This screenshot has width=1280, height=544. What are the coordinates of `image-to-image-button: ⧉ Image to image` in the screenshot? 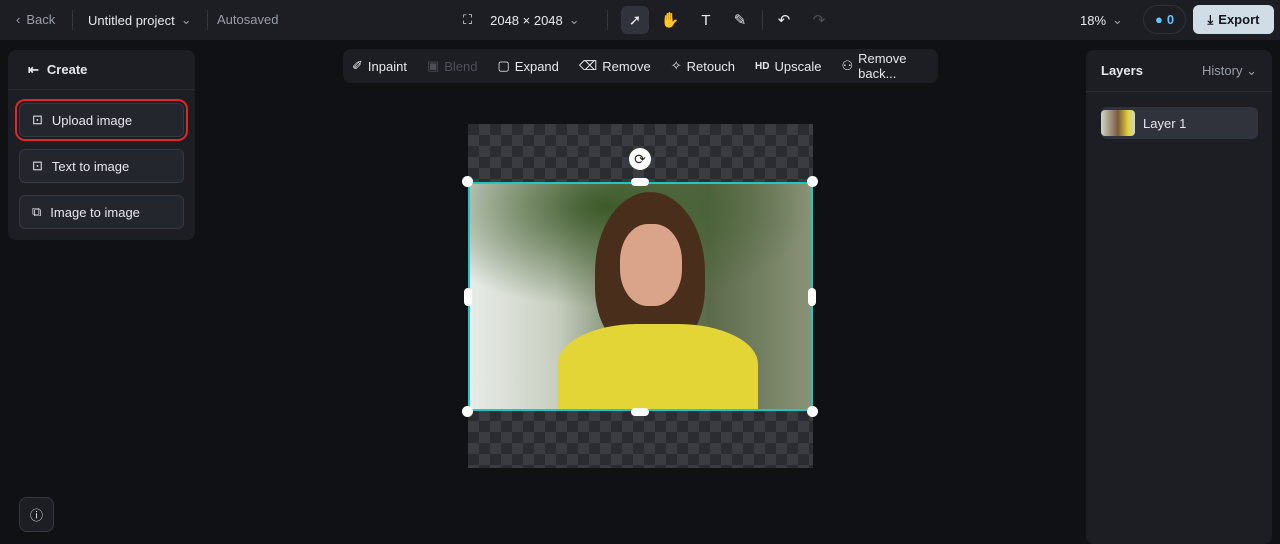 It's located at (101, 212).